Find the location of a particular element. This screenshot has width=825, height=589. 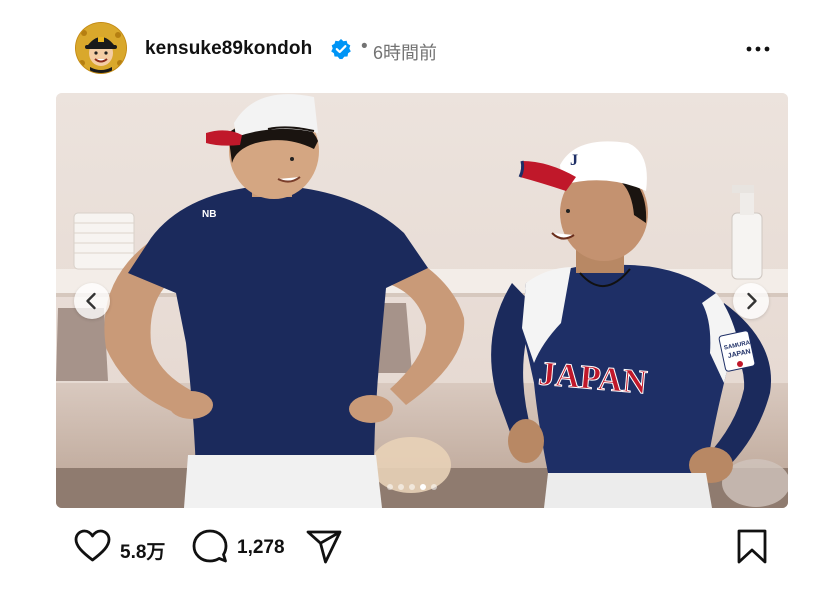

carousel-indicator is located at coordinates (414, 483).